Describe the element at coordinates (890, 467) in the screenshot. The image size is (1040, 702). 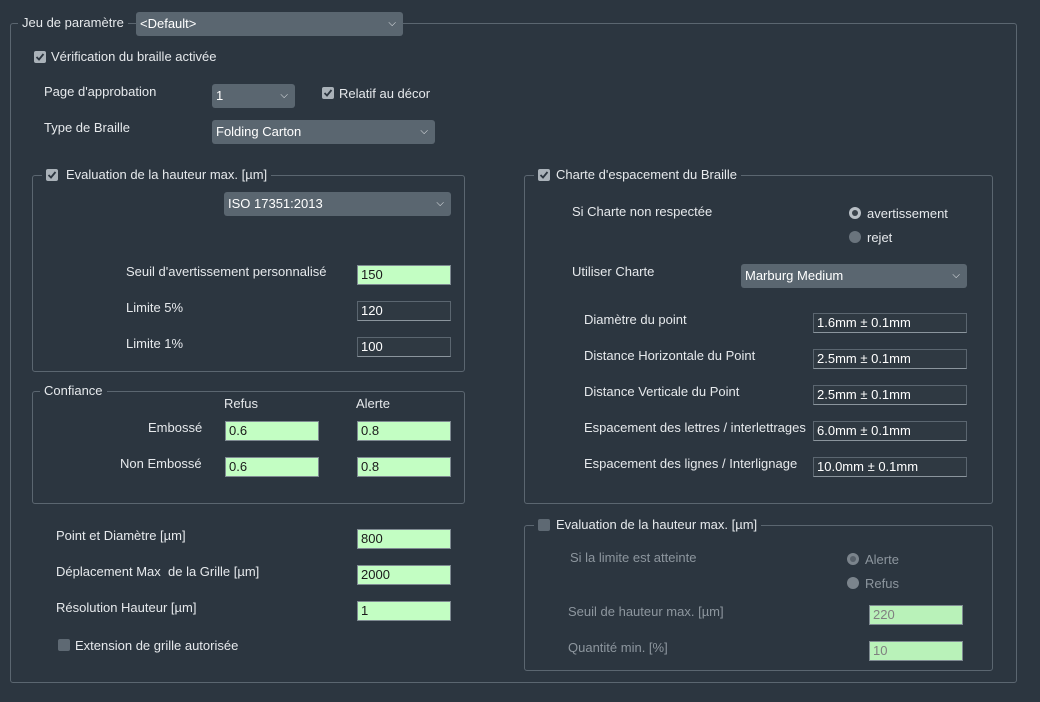
I see `spacing-row-input: 10.0mm ± 0.1mm` at that location.